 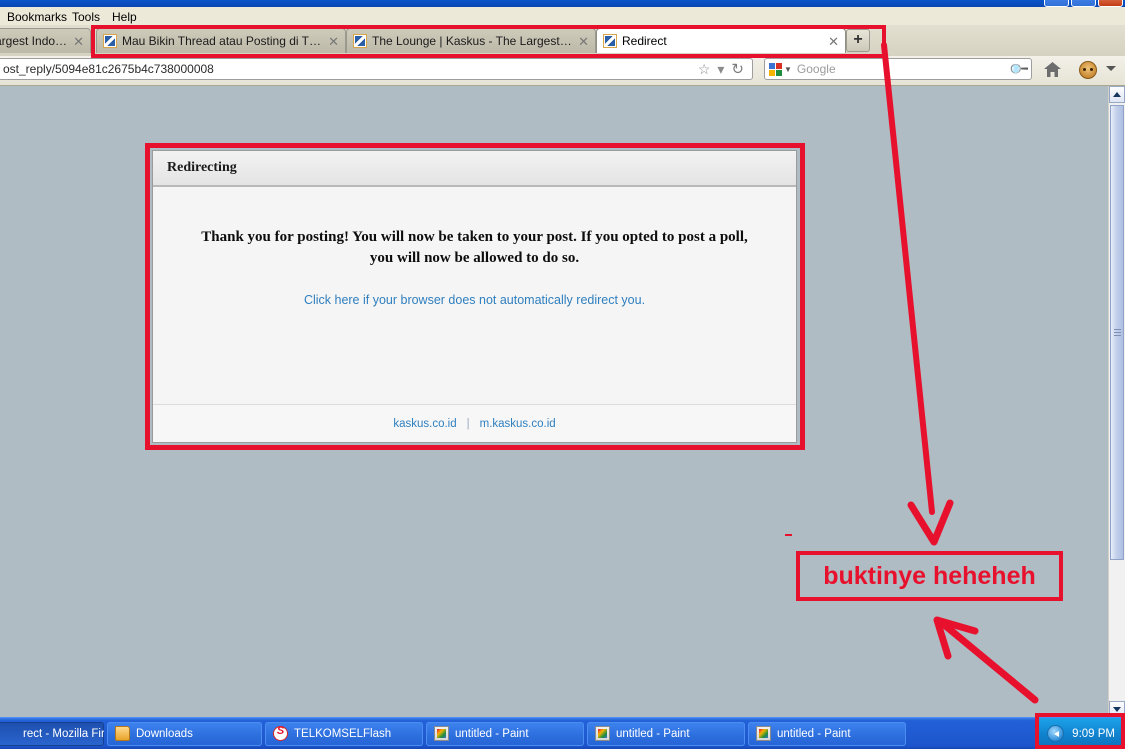 I want to click on chevron-down-icon: ▼, so click(x=788, y=69).